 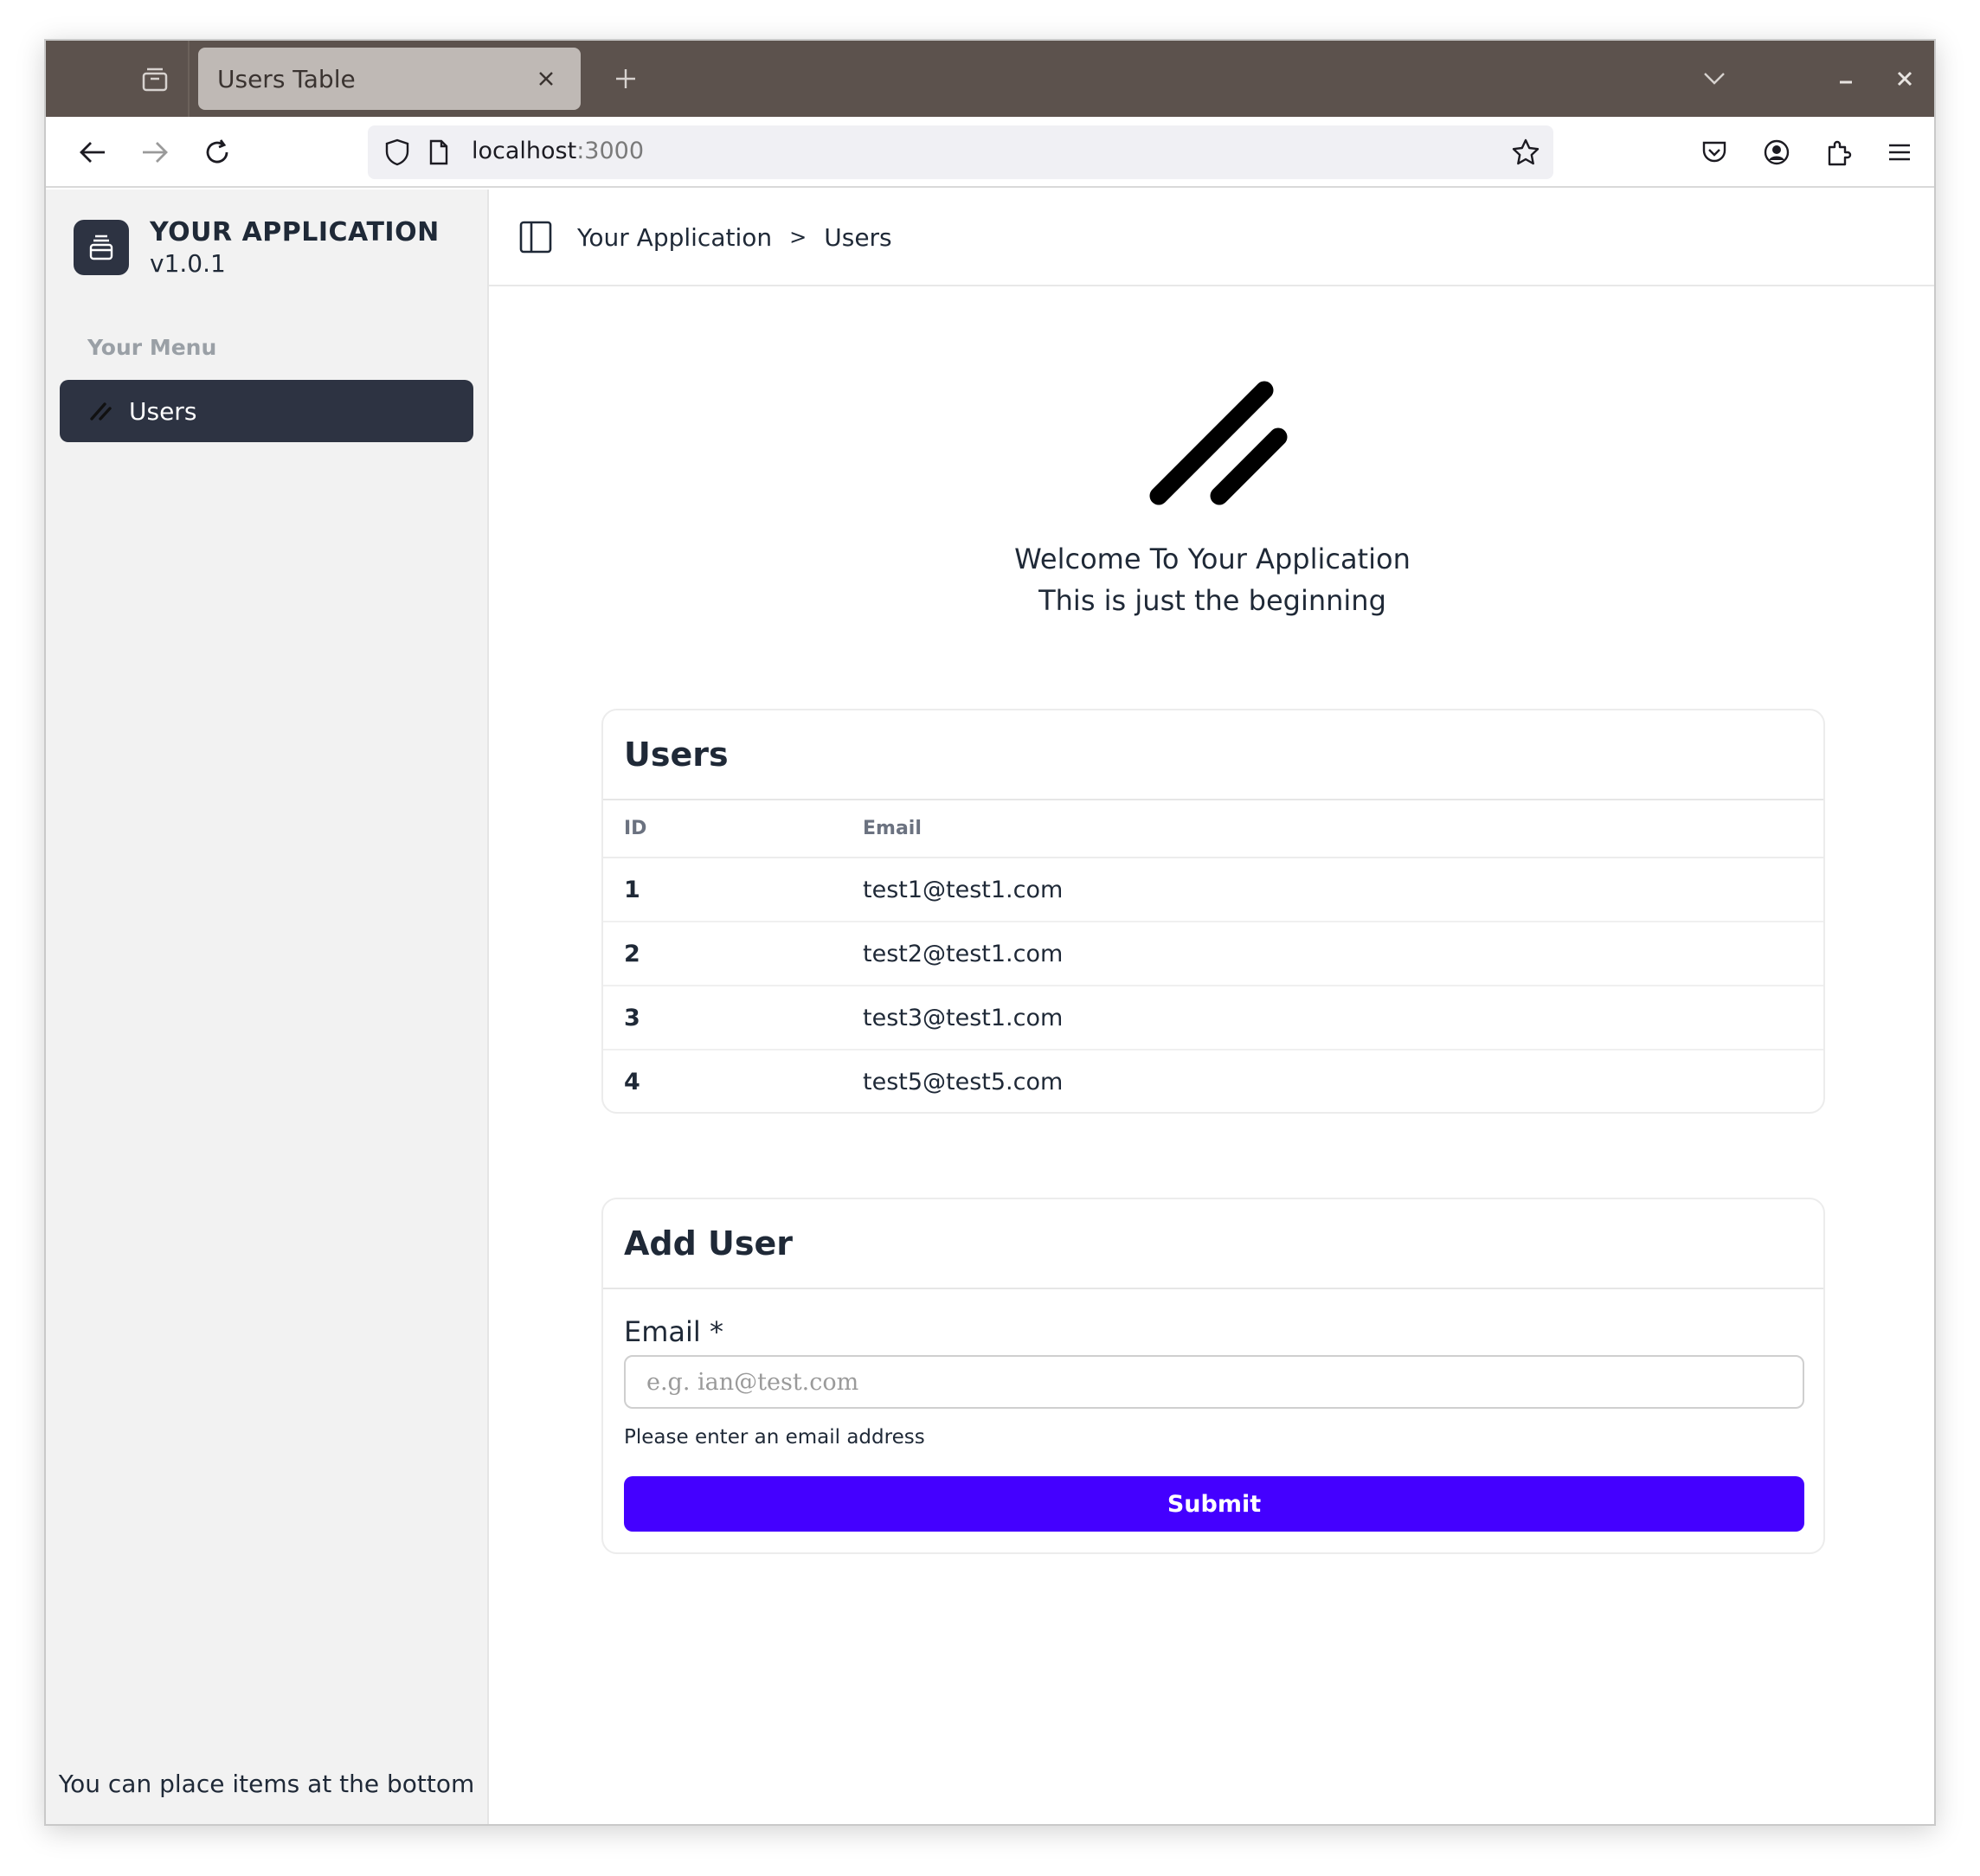 I want to click on chevron-down-icon, so click(x=1714, y=79).